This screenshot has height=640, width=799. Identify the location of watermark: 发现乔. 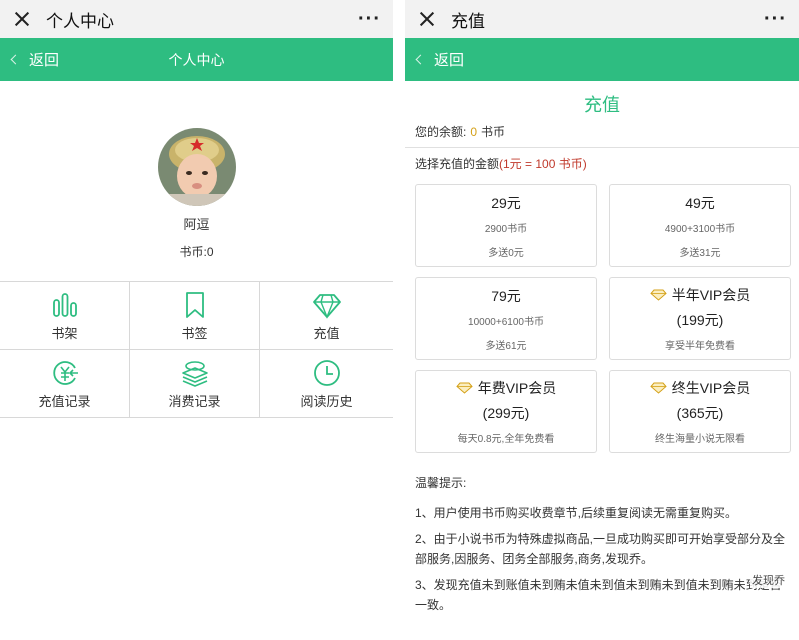
(768, 580).